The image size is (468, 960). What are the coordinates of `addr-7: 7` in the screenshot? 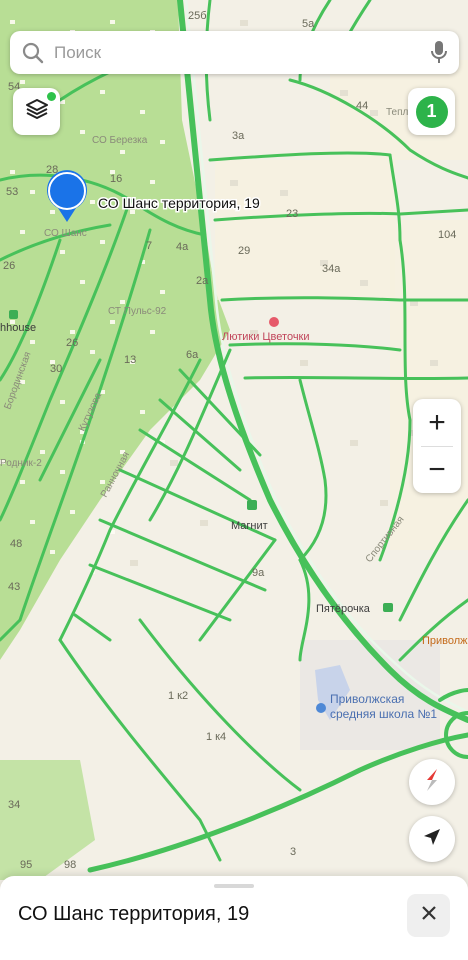 It's located at (149, 246).